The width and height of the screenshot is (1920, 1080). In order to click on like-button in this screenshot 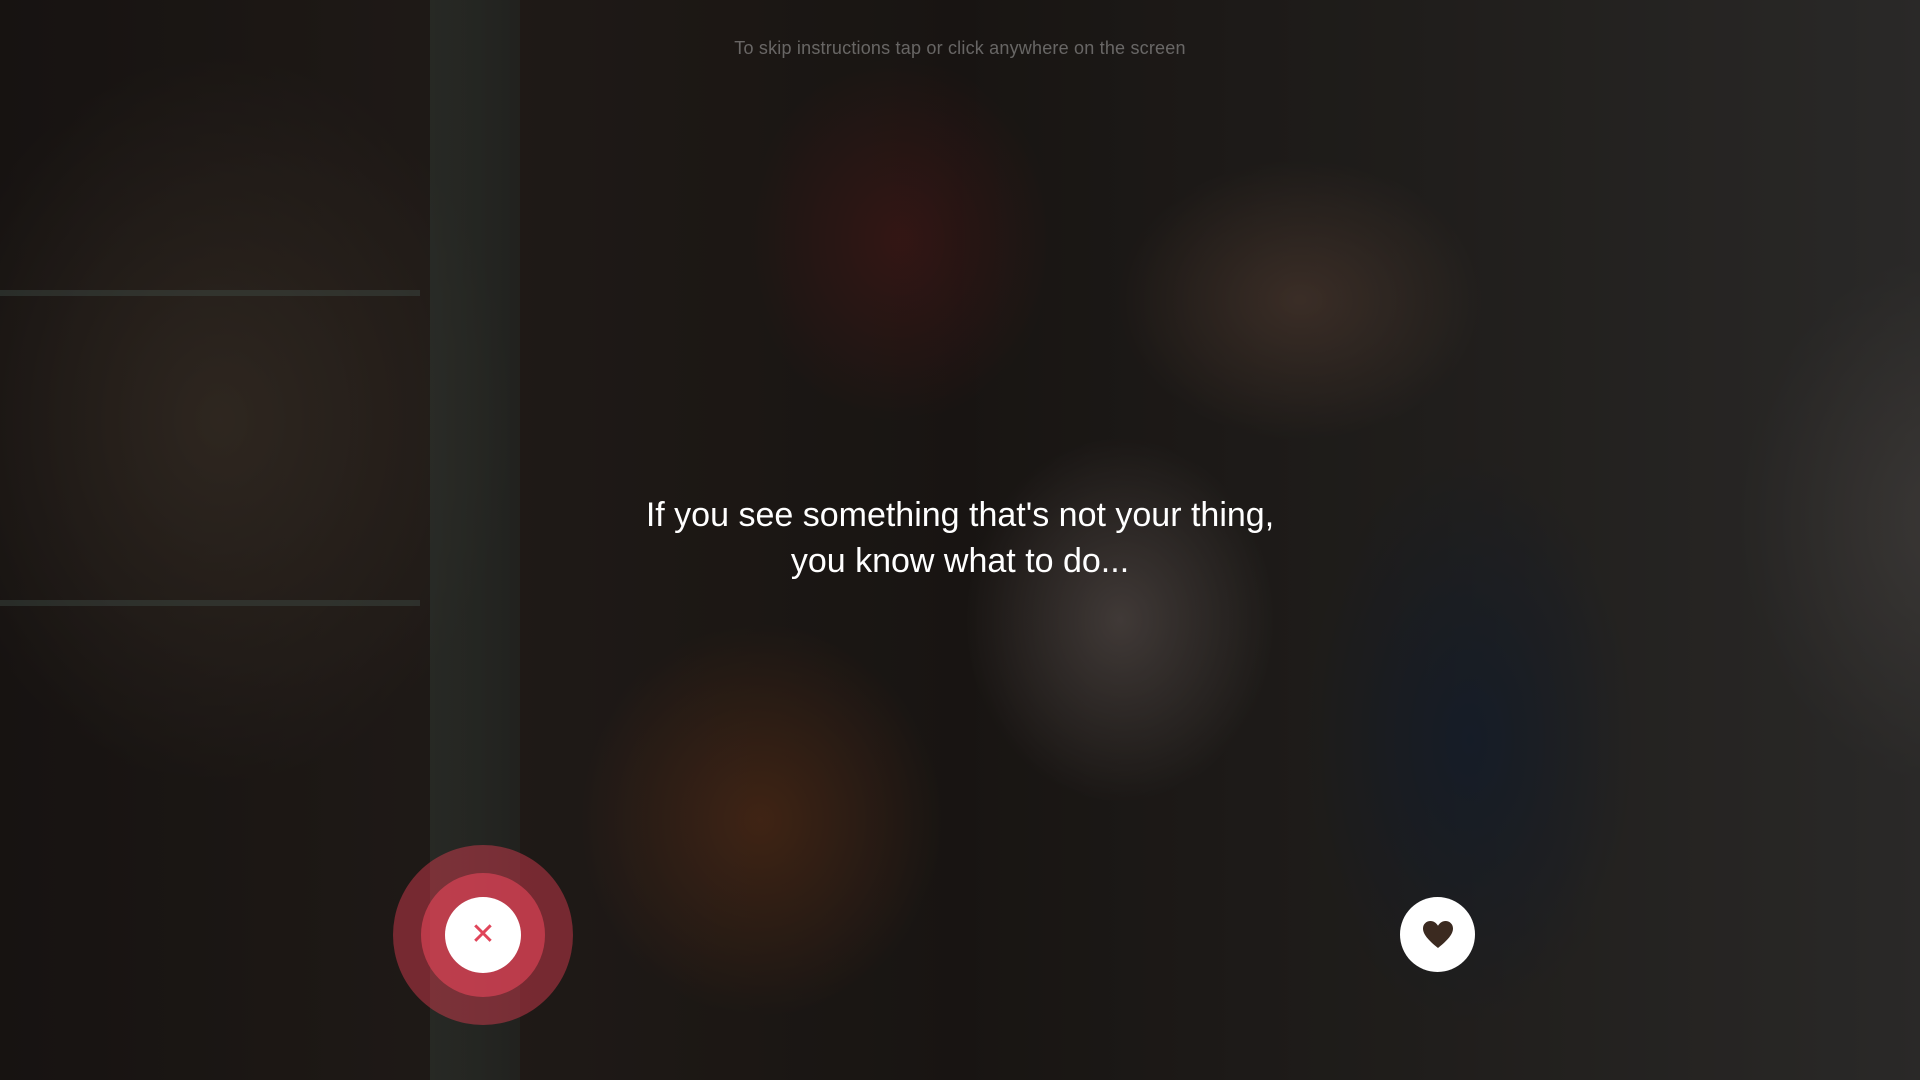, I will do `click(1437, 934)`.